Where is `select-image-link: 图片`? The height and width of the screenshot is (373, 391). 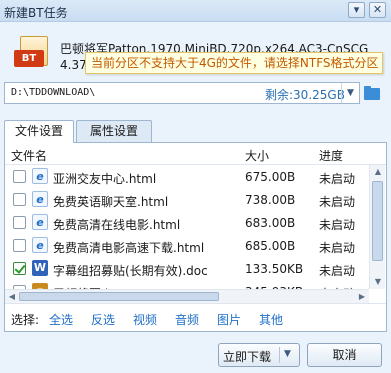 select-image-link: 图片 is located at coordinates (229, 319).